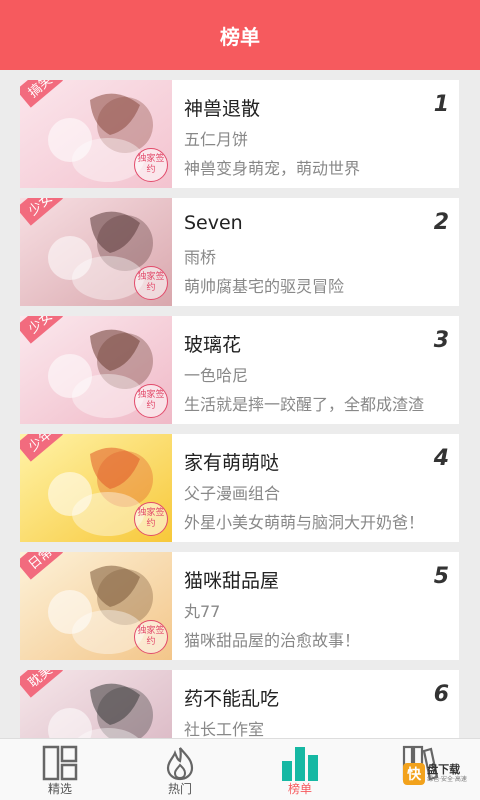  Describe the element at coordinates (441, 340) in the screenshot. I see `rank-number: 3` at that location.